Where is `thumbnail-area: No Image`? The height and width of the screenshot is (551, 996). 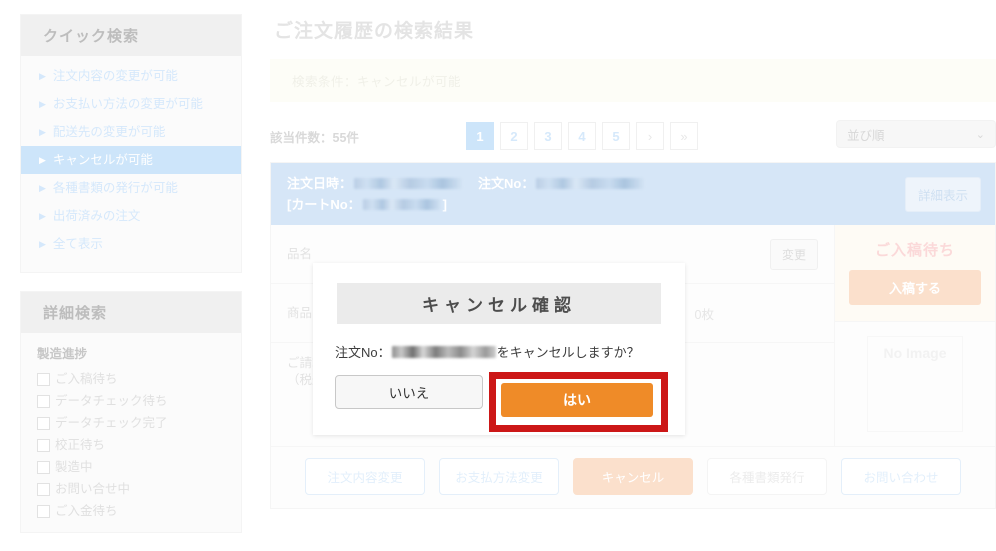 thumbnail-area: No Image is located at coordinates (915, 384).